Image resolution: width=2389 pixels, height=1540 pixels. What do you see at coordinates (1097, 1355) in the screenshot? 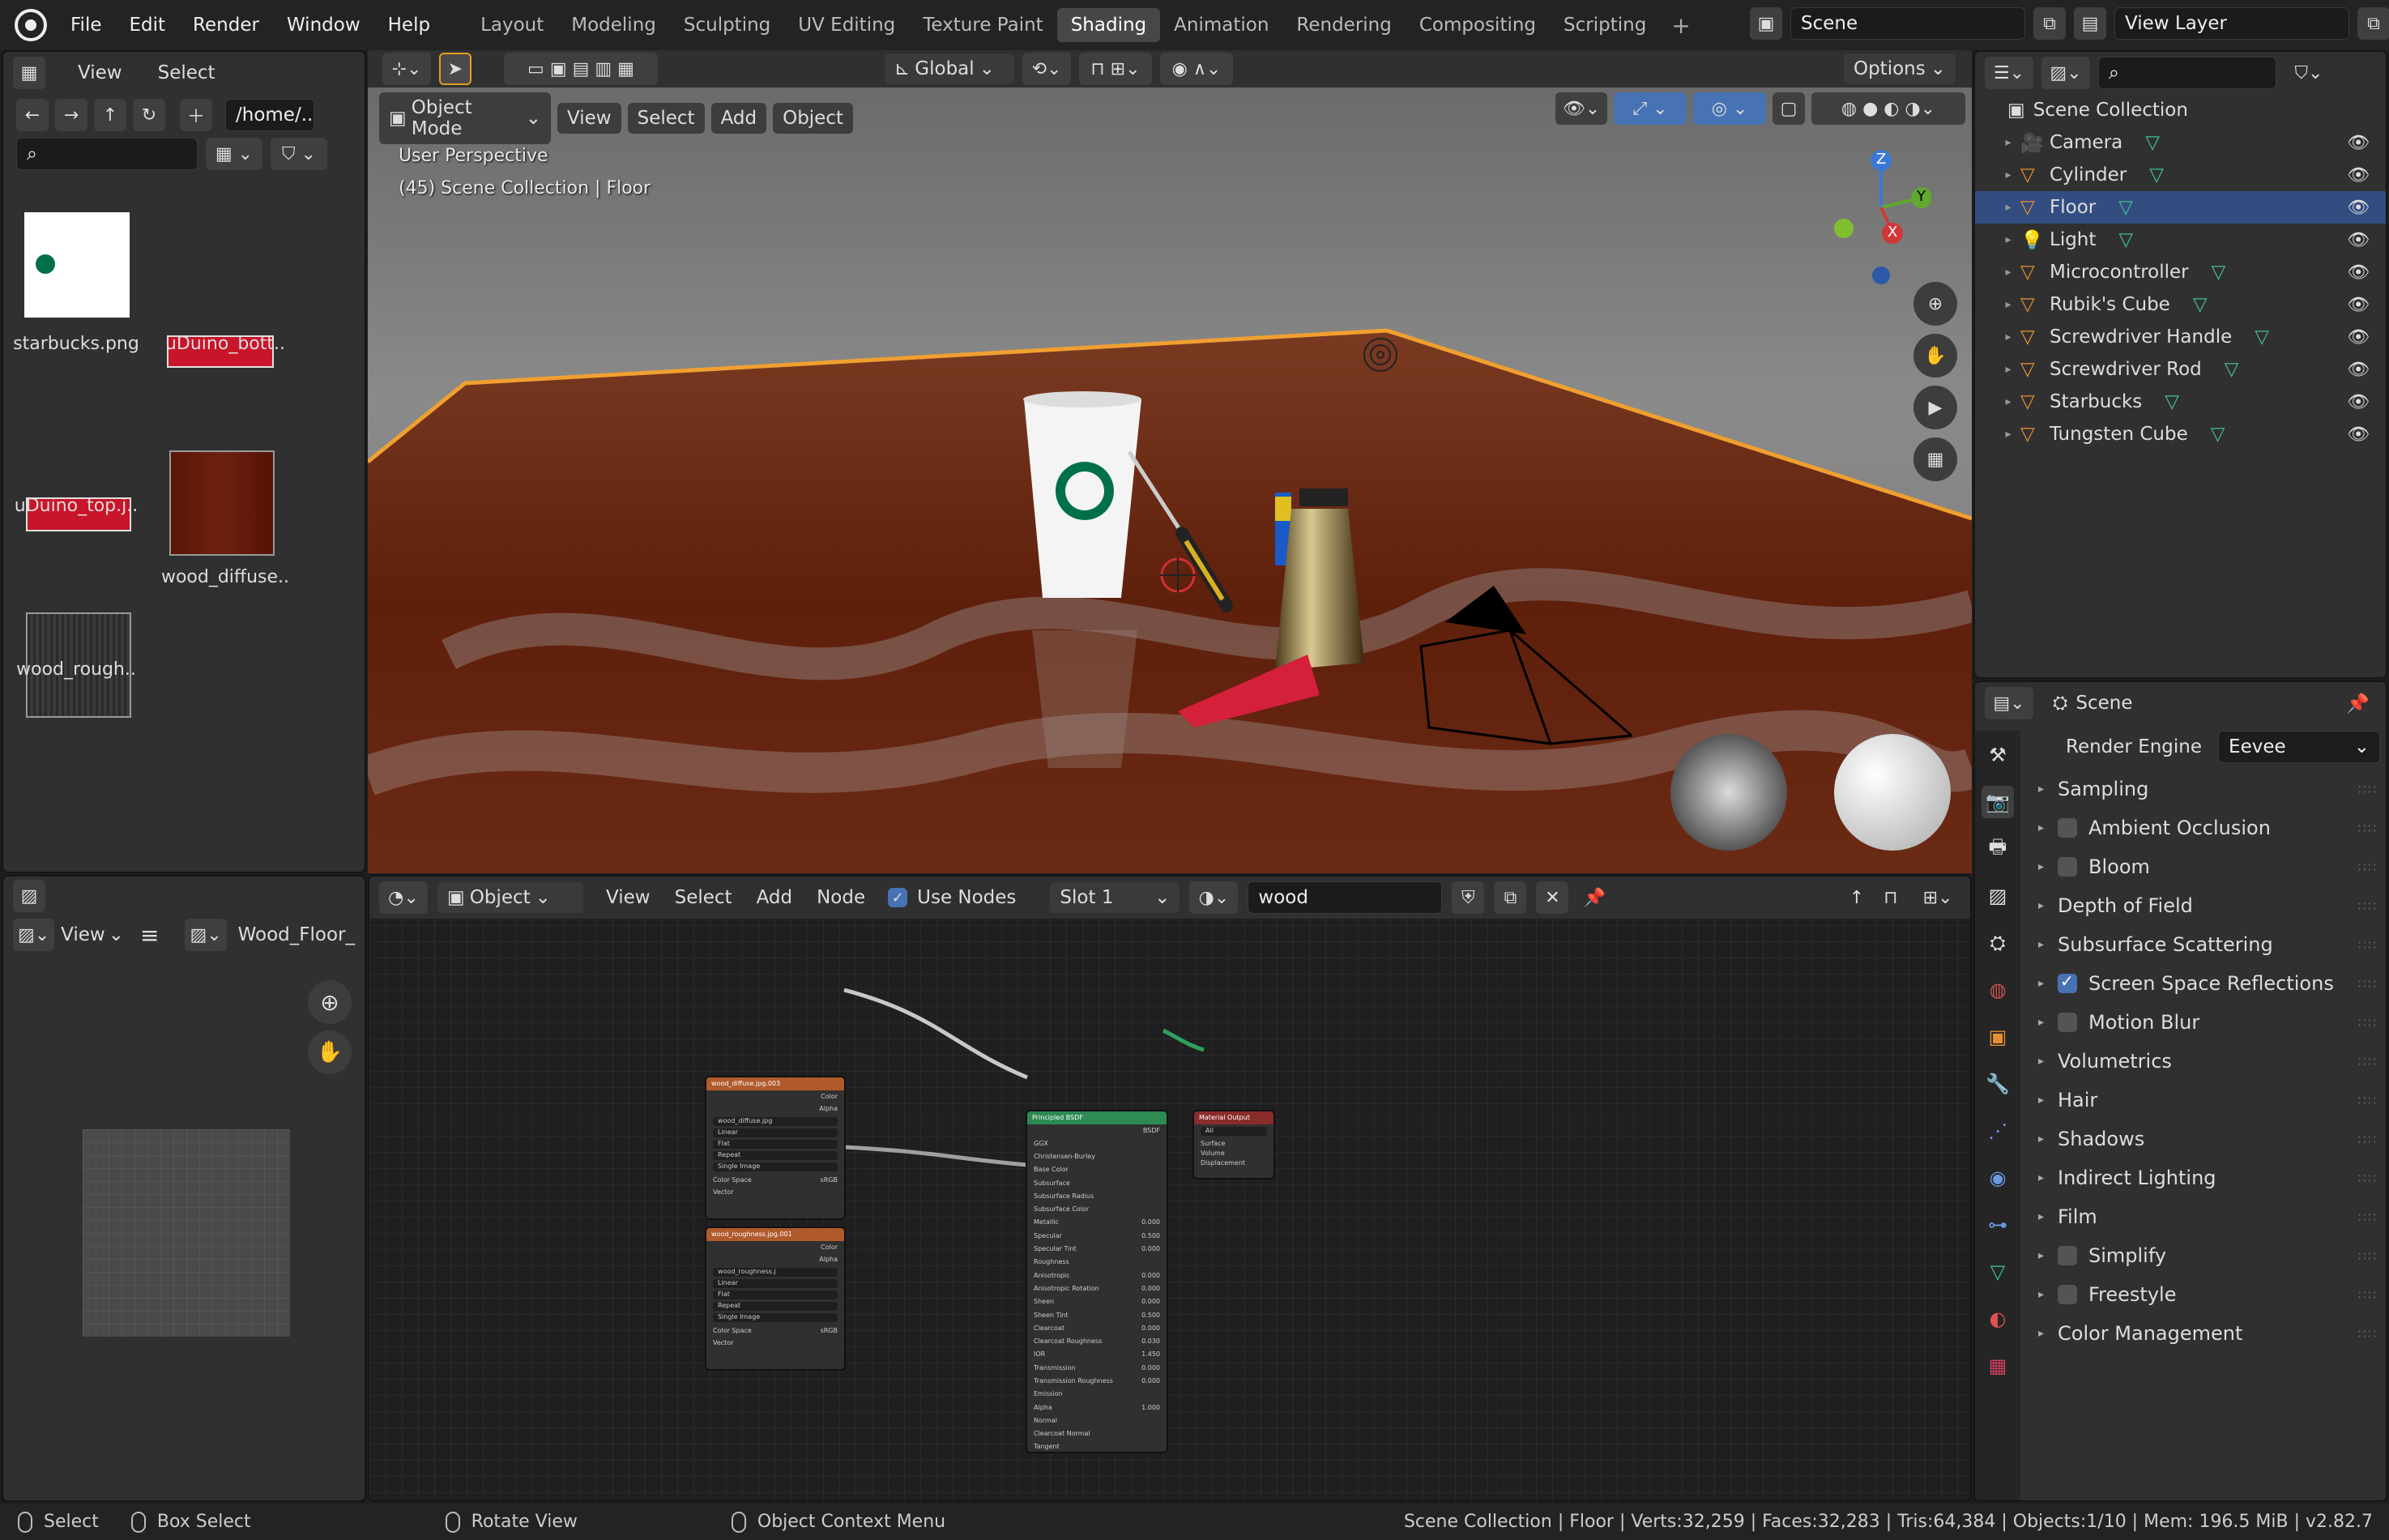
I see `bsdf-input-row: IOR 1.450` at bounding box center [1097, 1355].